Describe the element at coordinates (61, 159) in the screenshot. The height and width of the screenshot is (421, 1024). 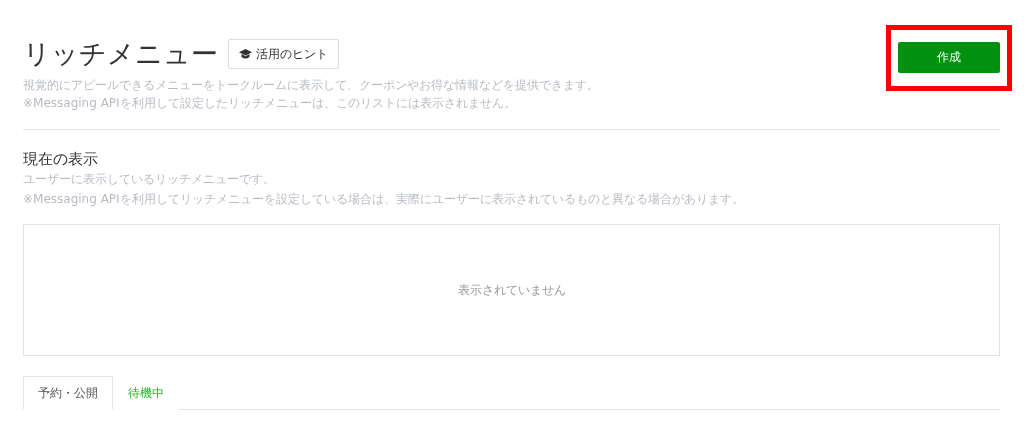
I see `section-title: 現在の表示` at that location.